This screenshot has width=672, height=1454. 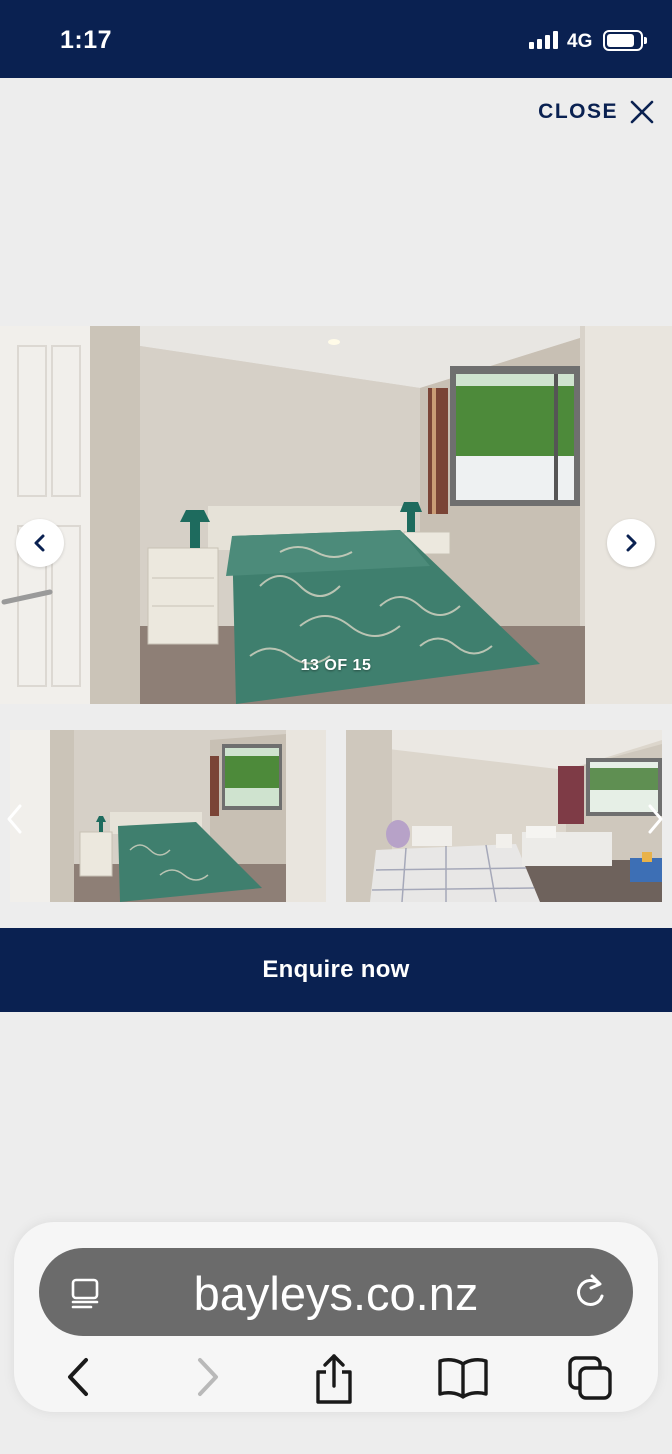 I want to click on thumbnail-next-button, so click(x=655, y=821).